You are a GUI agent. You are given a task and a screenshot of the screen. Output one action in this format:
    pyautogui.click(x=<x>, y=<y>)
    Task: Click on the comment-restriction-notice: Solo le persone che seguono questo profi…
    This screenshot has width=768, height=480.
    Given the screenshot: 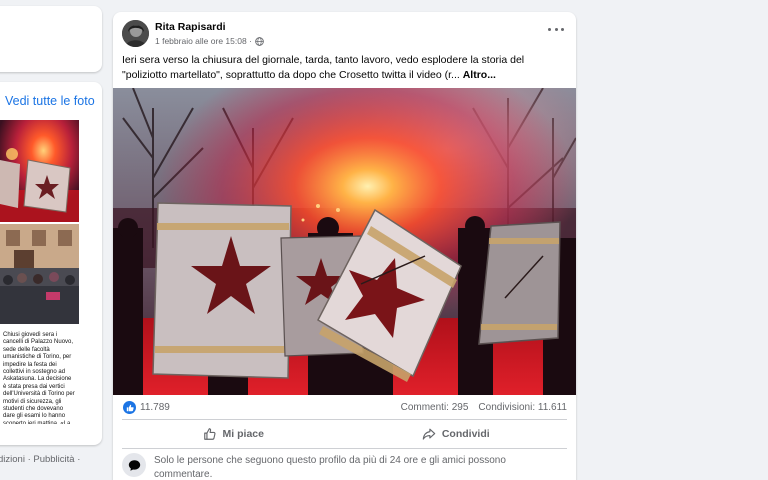 What is the action you would take?
    pyautogui.click(x=344, y=466)
    